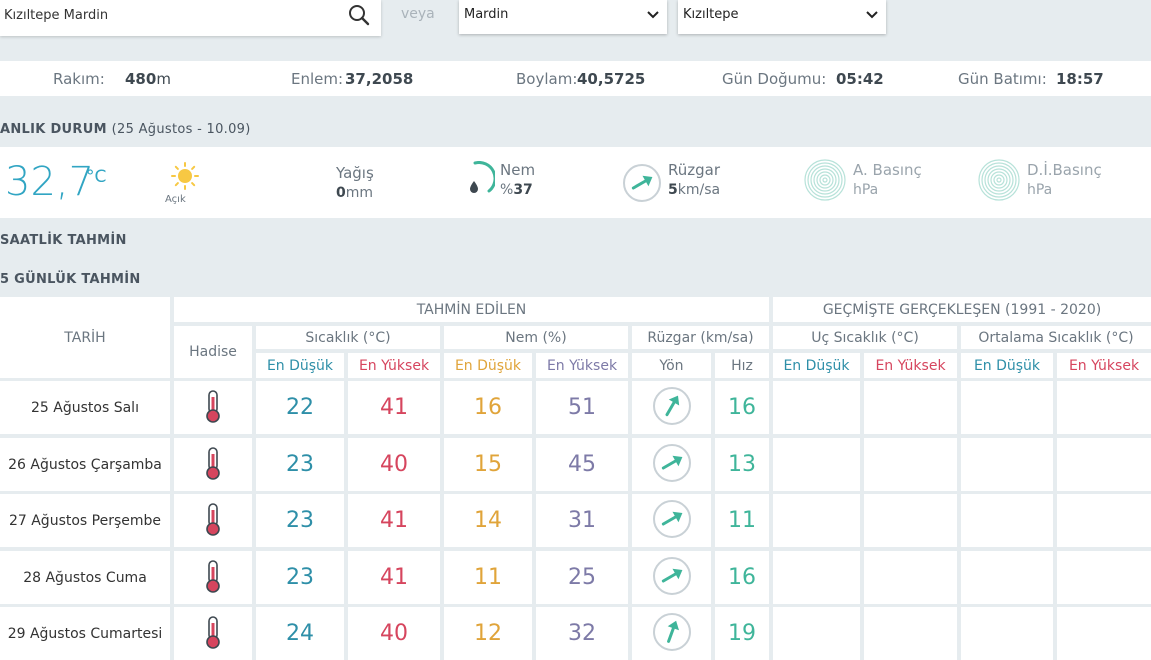  I want to click on wind-speed-subheader: Hız, so click(742, 365).